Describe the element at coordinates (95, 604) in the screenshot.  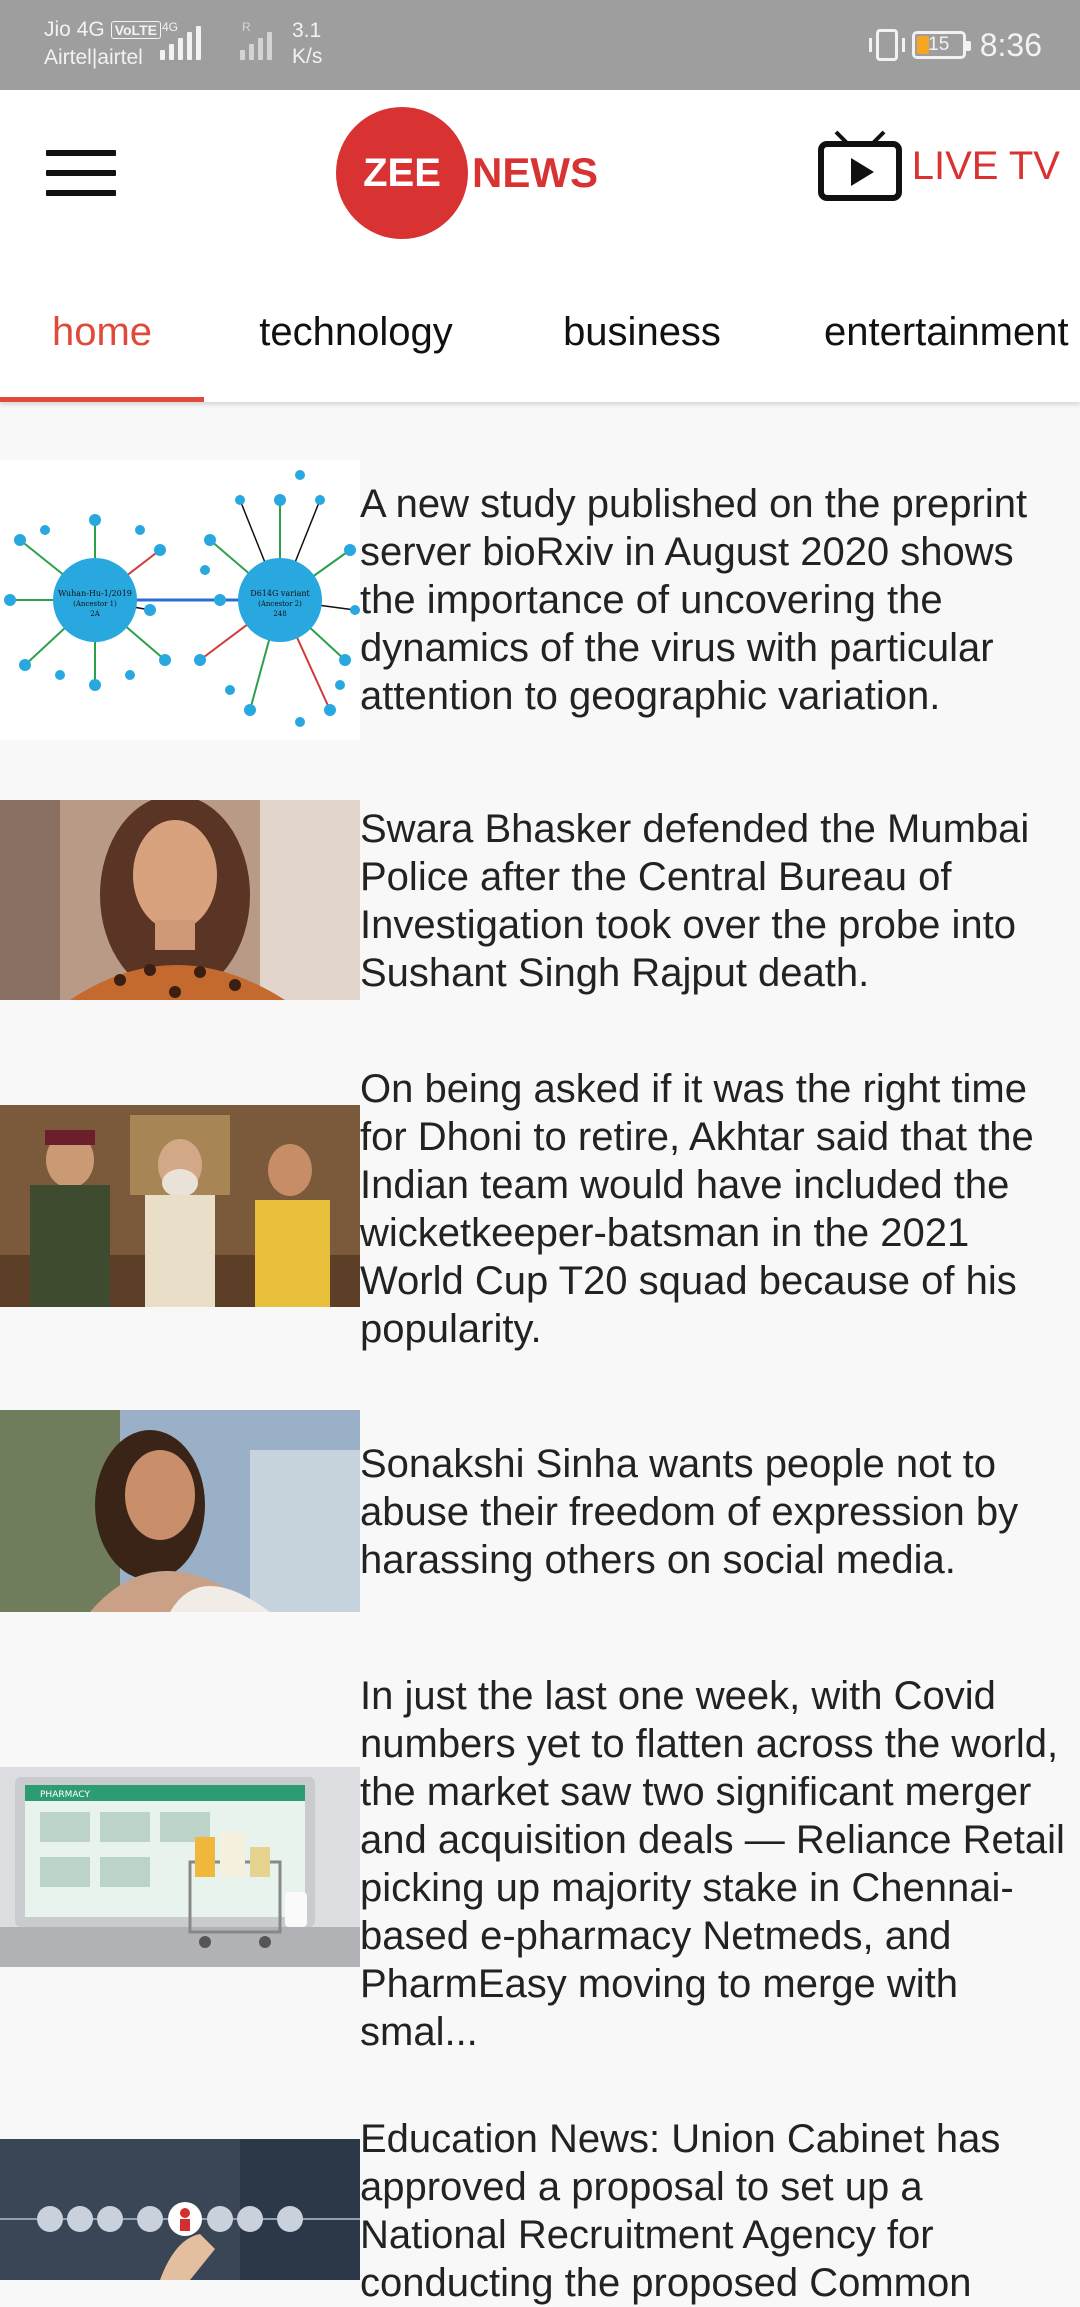
I see `diagram-label-left-sub: (Ancestor 1)` at that location.